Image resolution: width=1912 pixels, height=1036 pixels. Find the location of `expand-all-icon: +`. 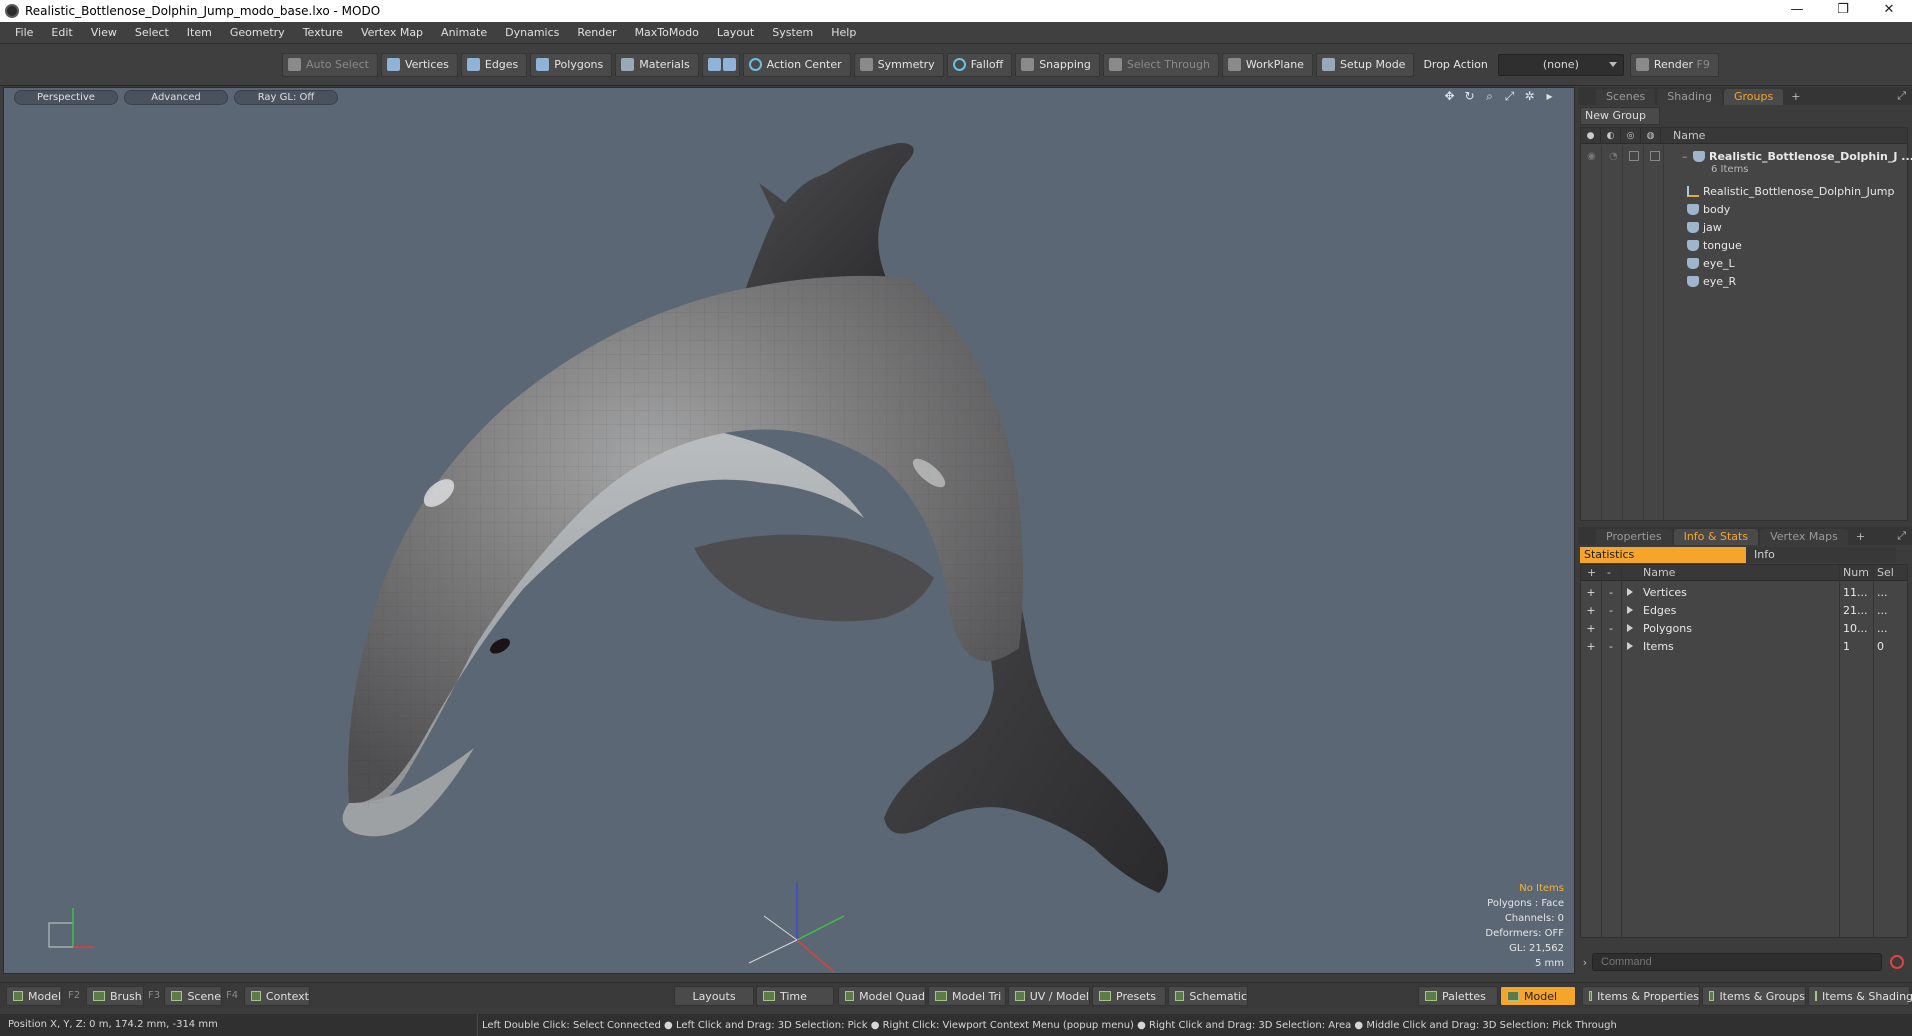

expand-all-icon: + is located at coordinates (1591, 572).